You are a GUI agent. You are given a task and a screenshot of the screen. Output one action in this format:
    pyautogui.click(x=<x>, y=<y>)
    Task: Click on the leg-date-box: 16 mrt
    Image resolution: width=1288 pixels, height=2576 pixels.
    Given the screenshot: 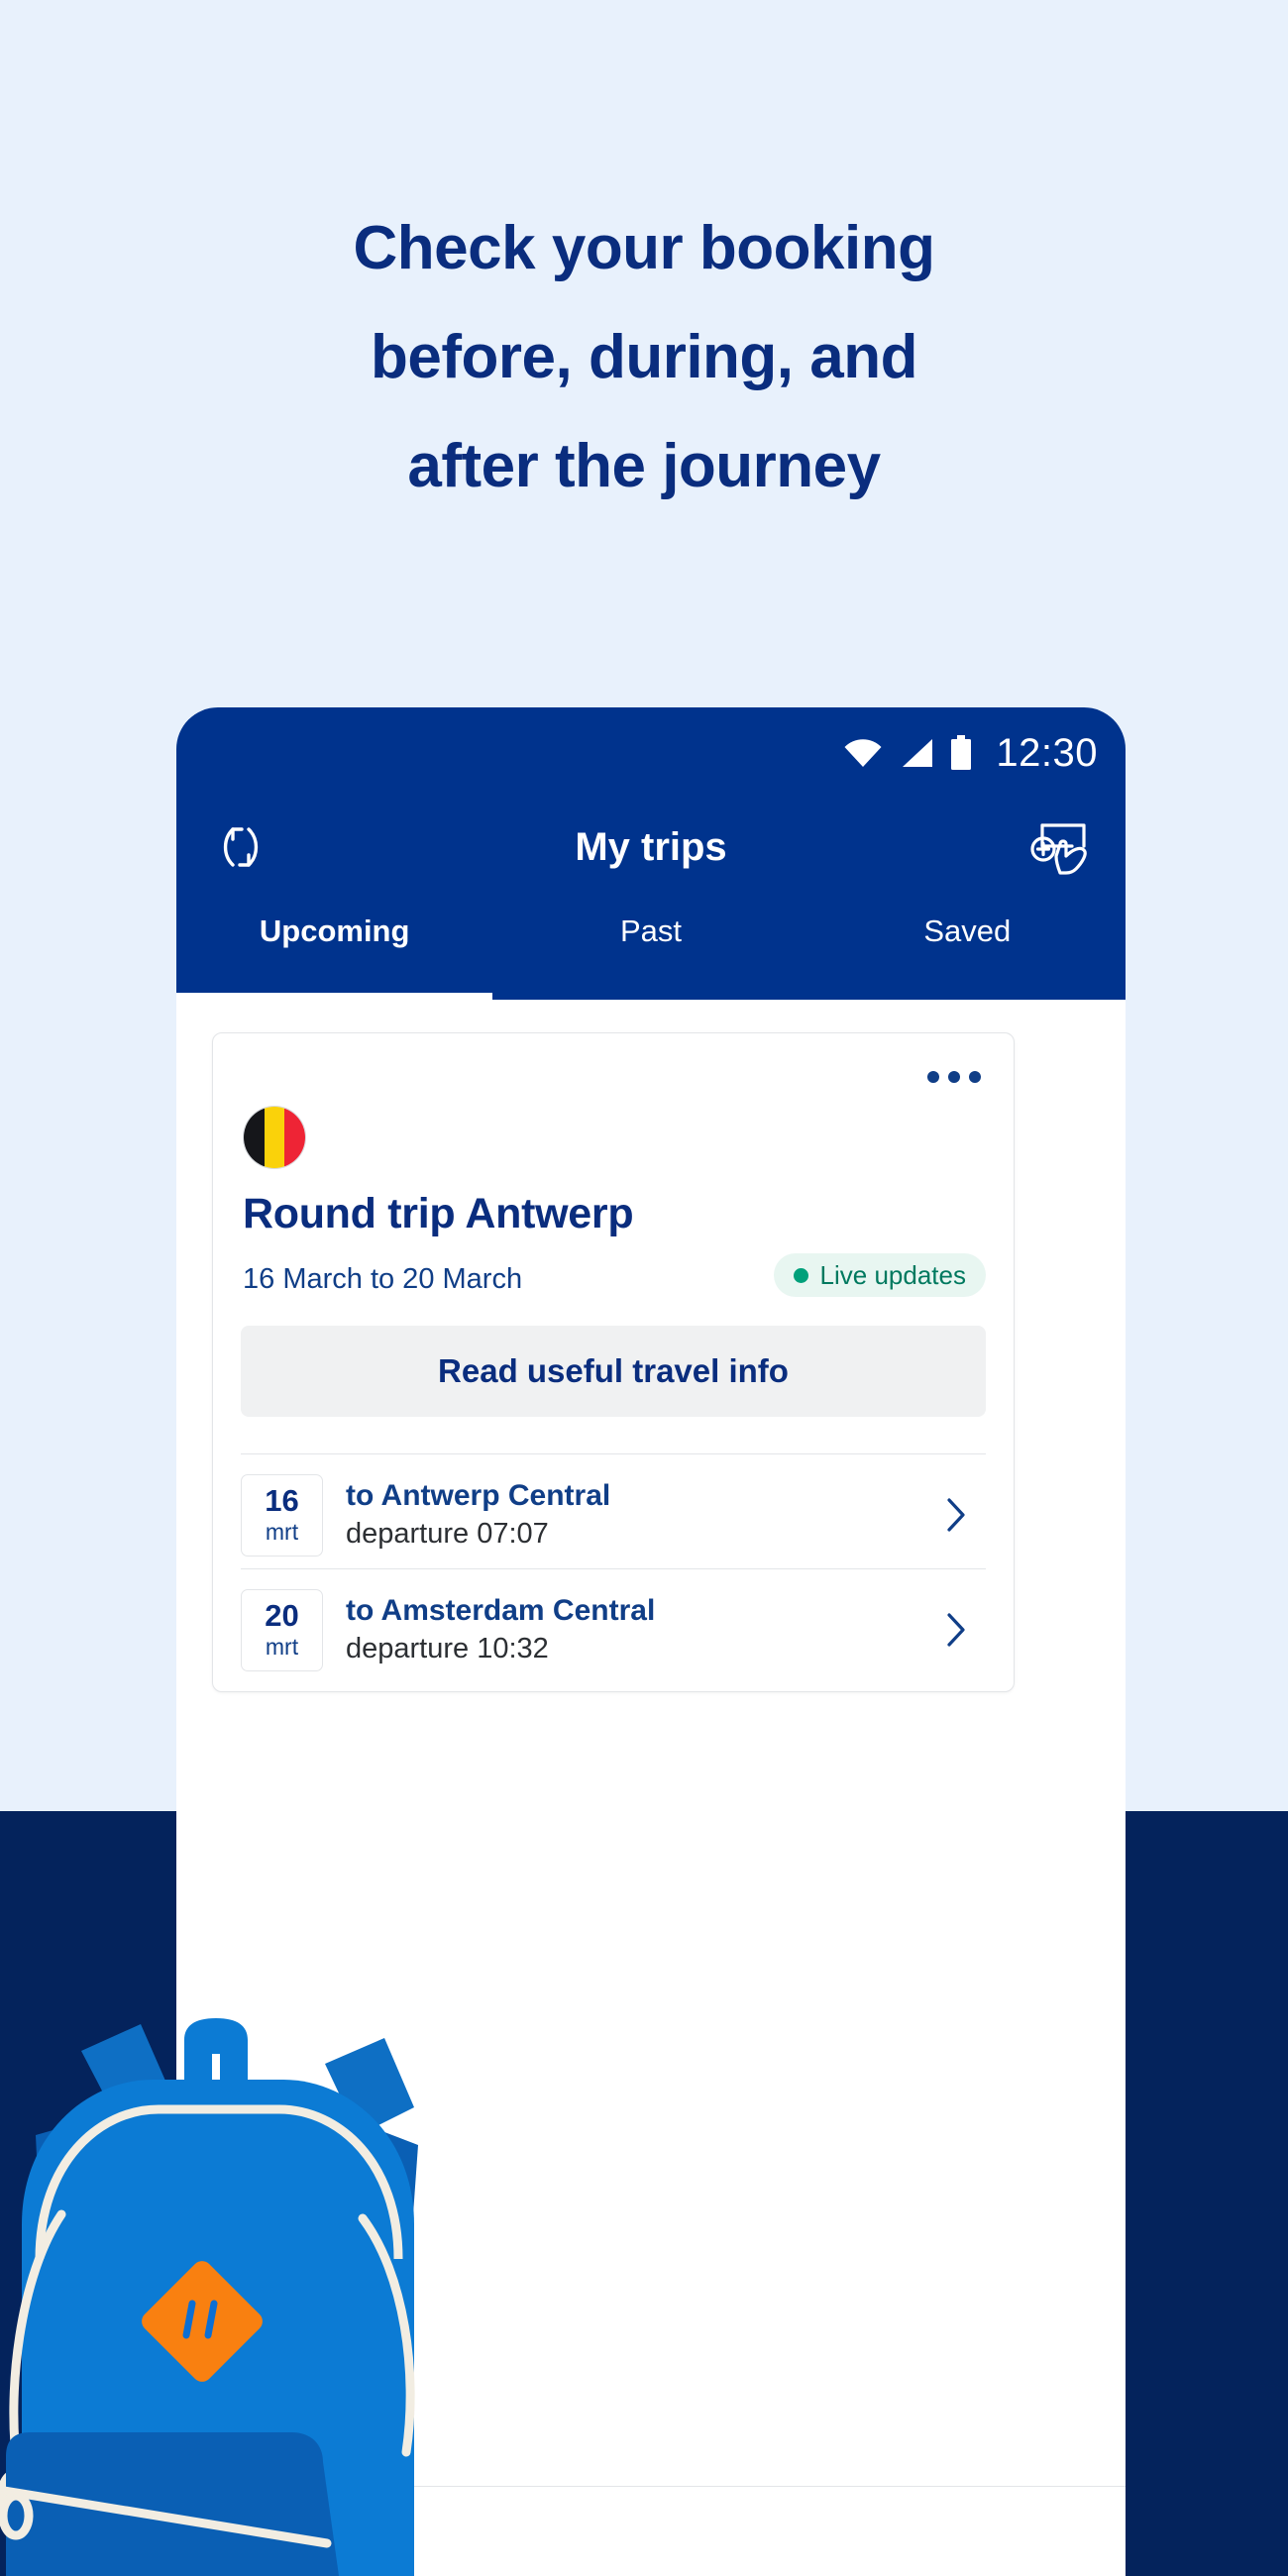 What is the action you would take?
    pyautogui.click(x=282, y=1514)
    